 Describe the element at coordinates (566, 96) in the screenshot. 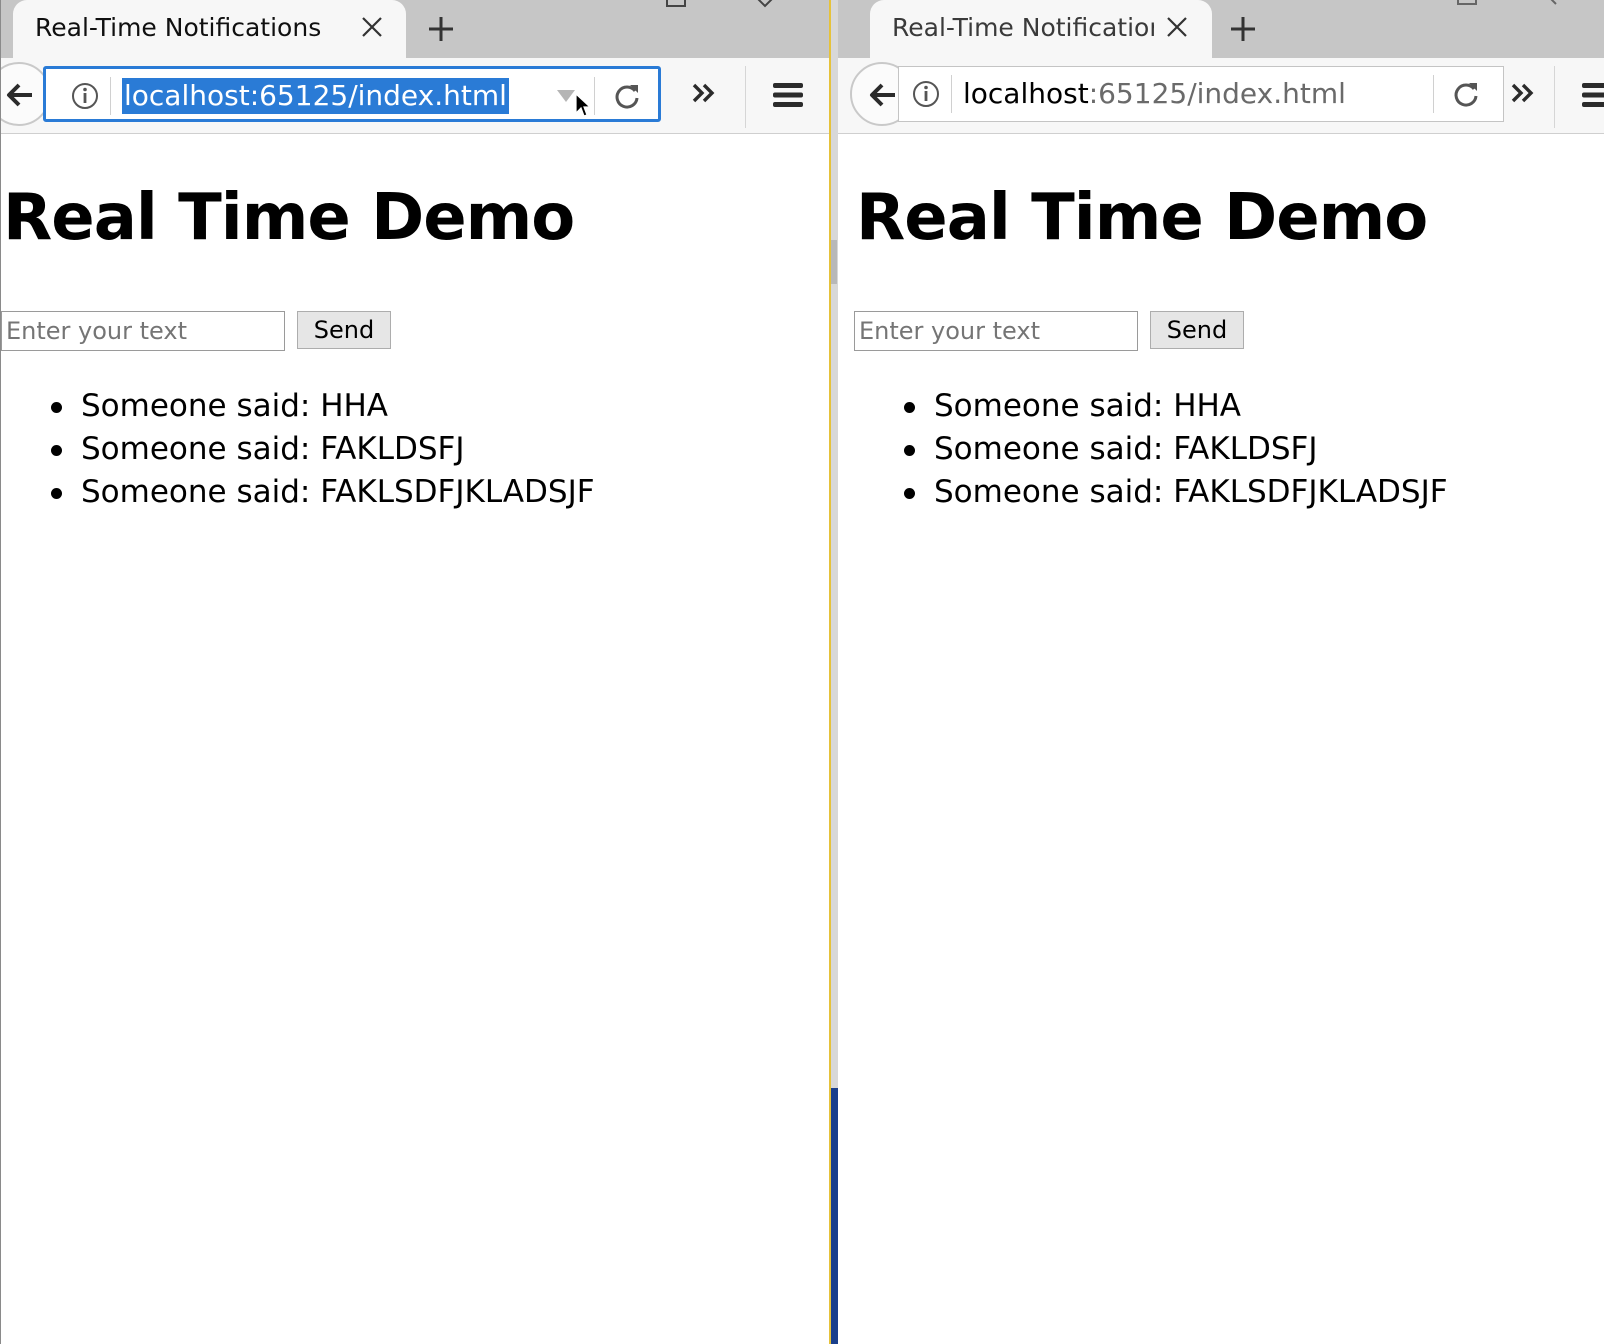

I see `dropdown-arrow-icon` at that location.